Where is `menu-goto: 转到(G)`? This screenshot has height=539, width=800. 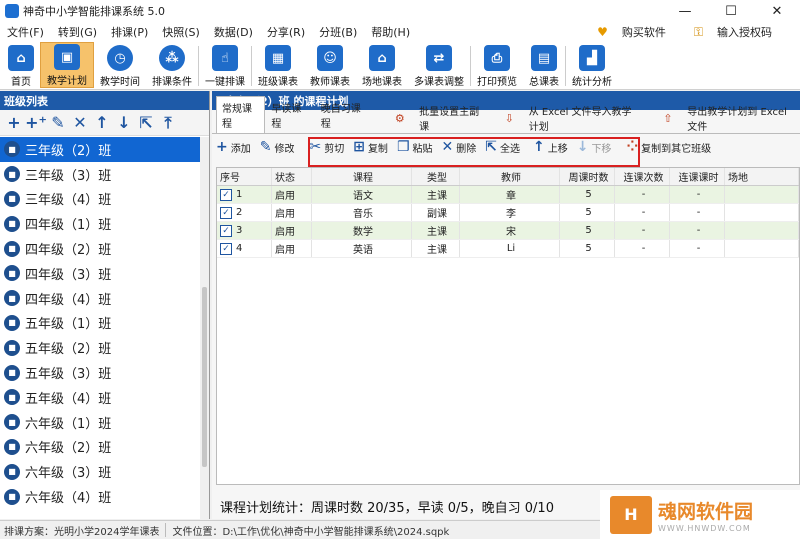
menu-goto: 转到(G) is located at coordinates (77, 32).